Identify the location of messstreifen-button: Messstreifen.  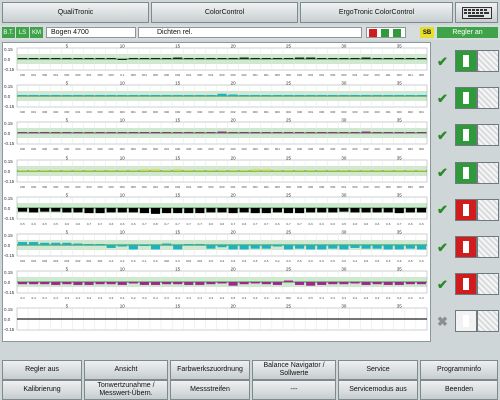
(210, 390).